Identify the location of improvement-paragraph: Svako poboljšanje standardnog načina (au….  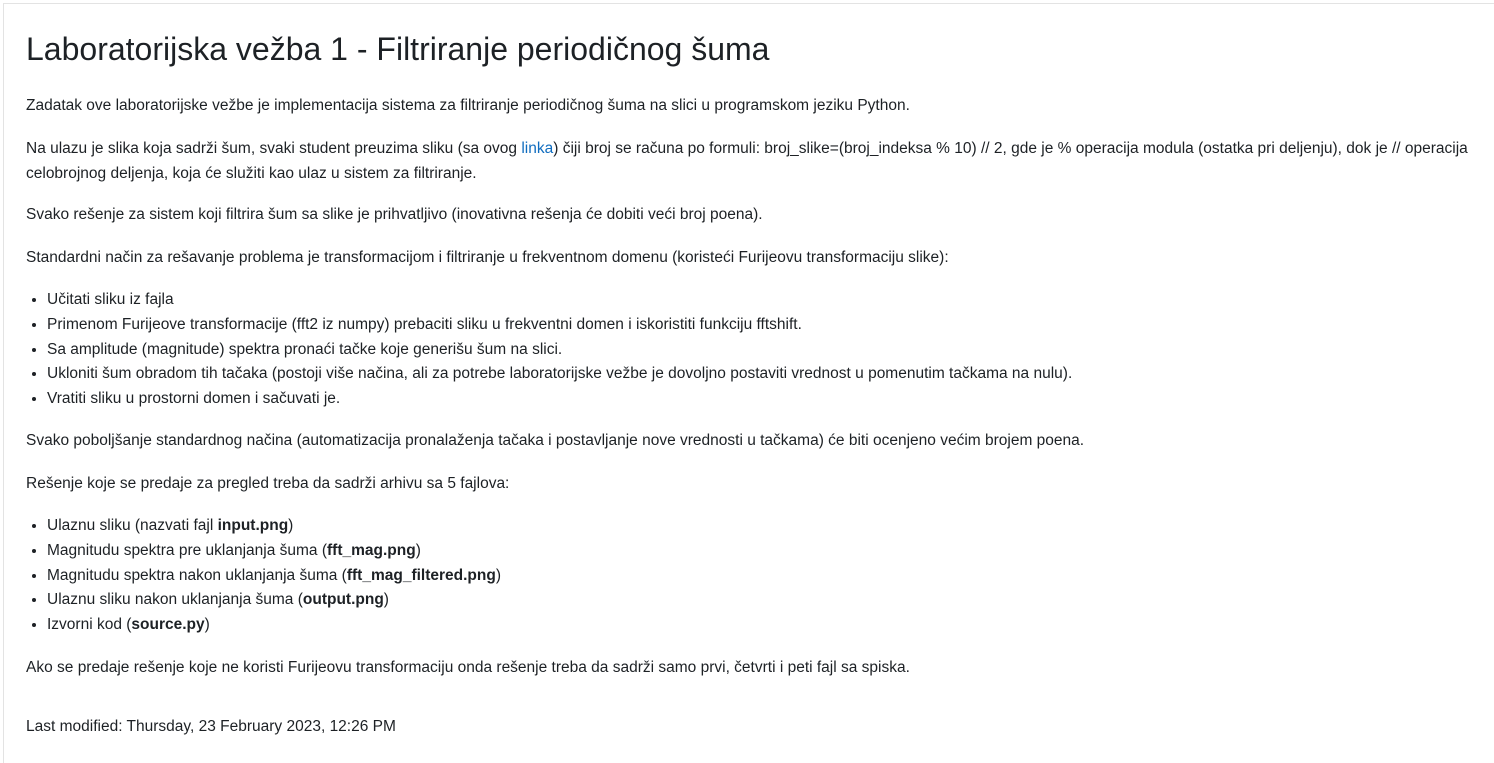
(555, 440).